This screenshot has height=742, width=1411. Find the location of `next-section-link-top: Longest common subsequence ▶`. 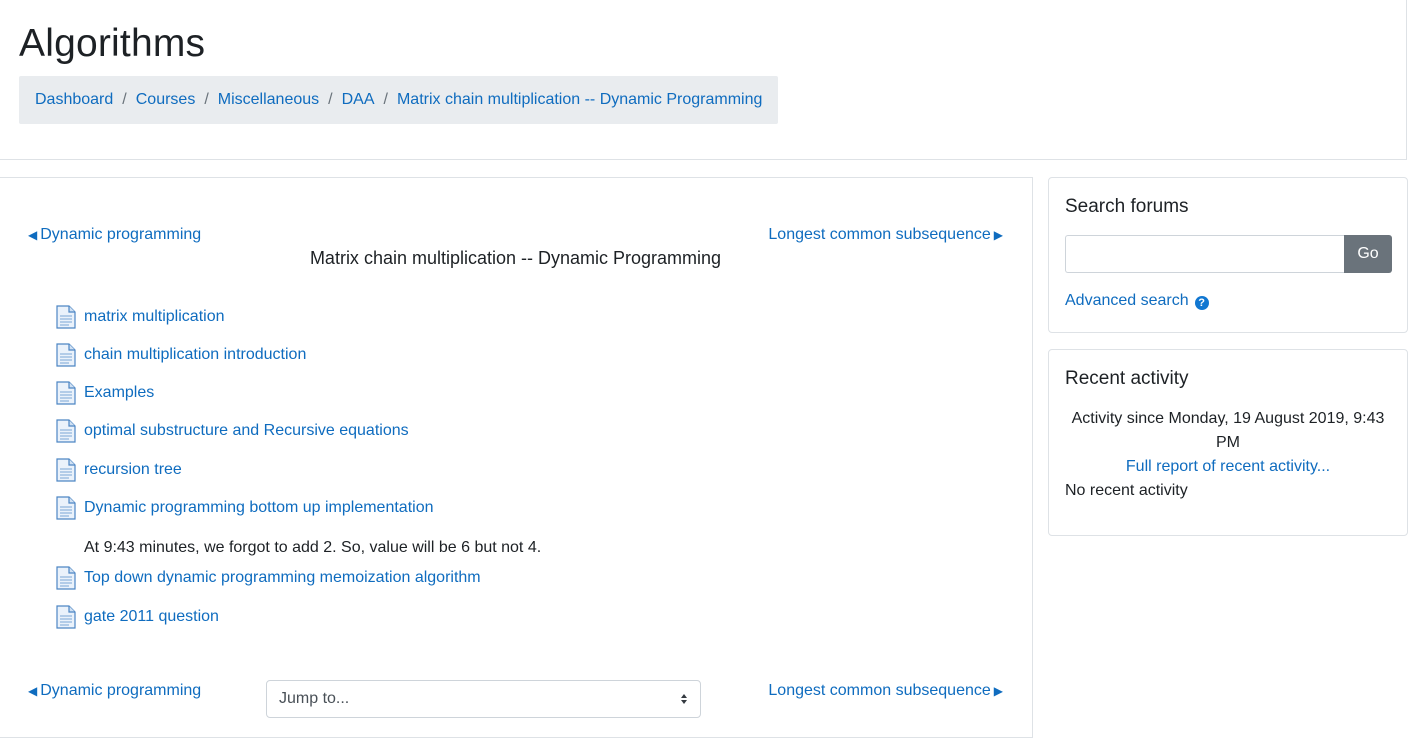

next-section-link-top: Longest common subsequence ▶ is located at coordinates (885, 235).